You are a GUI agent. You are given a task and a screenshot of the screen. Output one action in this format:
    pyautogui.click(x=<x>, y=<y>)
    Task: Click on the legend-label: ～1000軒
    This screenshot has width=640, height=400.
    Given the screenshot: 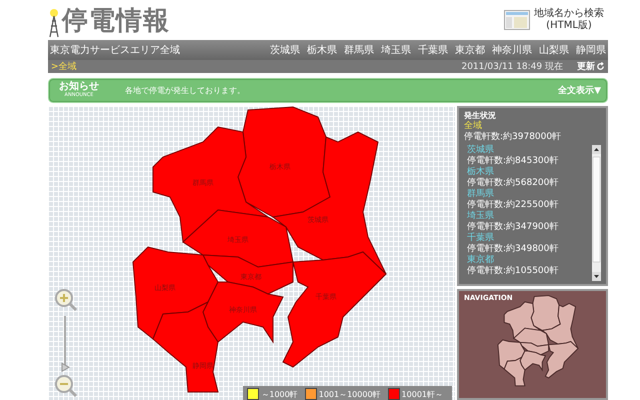 What is the action you would take?
    pyautogui.click(x=279, y=394)
    